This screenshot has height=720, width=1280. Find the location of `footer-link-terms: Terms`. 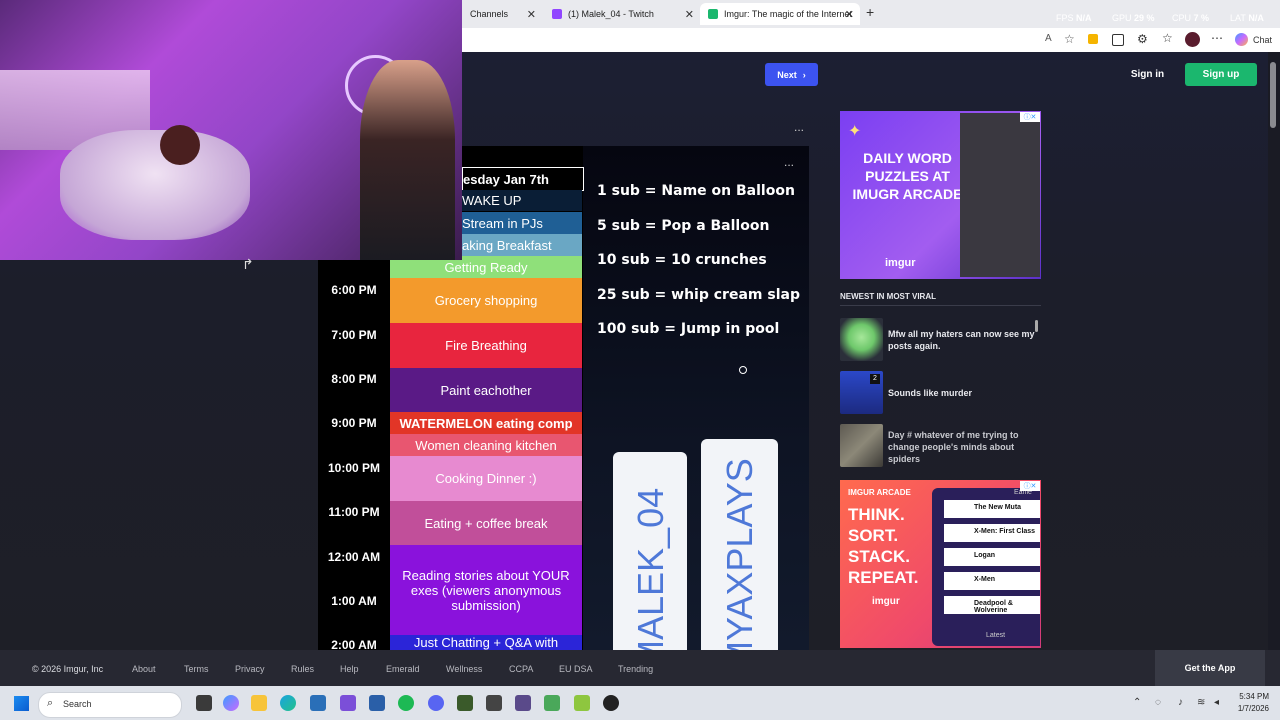

footer-link-terms: Terms is located at coordinates (196, 669).